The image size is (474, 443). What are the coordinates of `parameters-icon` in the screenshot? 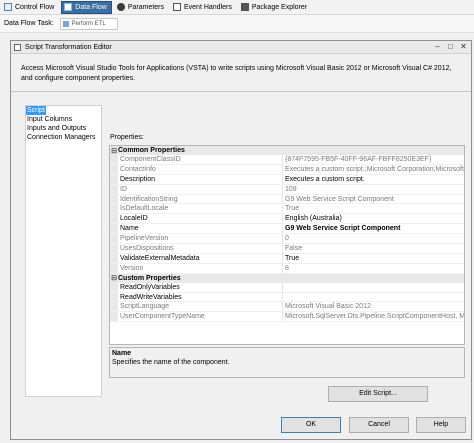 It's located at (120, 7).